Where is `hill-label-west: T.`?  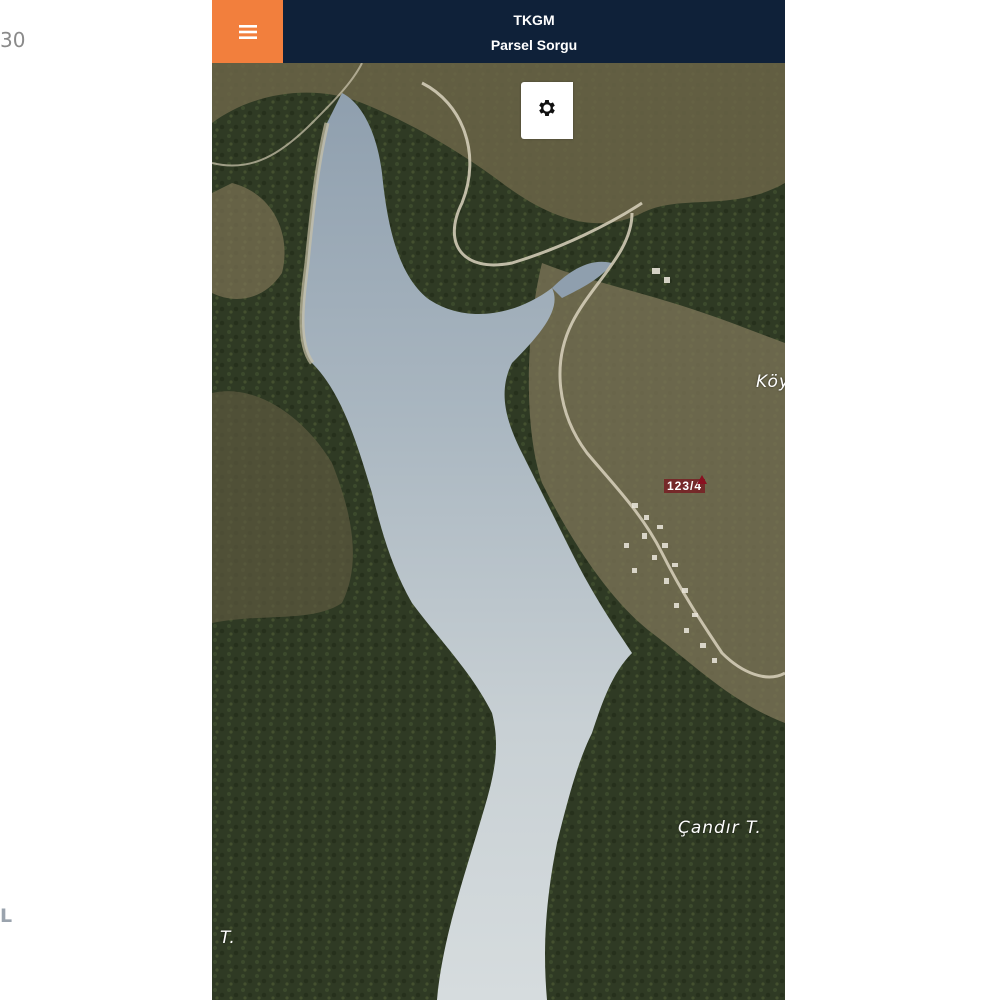
hill-label-west: T. is located at coordinates (228, 938).